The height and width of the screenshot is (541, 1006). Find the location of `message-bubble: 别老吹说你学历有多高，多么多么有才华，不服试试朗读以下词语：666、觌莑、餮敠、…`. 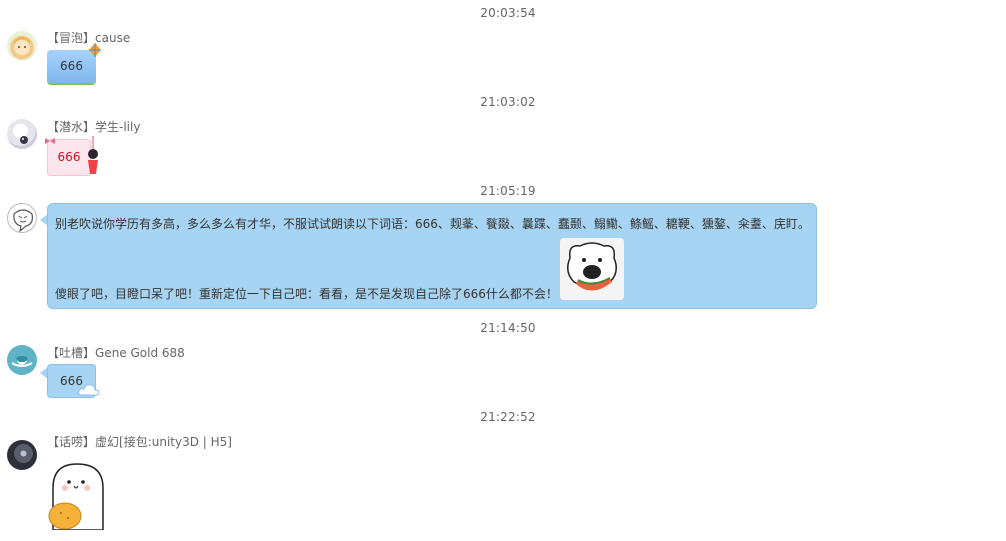

message-bubble: 别老吹说你学历有多高，多么多么有才华，不服试试朗读以下词语：666、觌莑、餮敠、… is located at coordinates (432, 256).